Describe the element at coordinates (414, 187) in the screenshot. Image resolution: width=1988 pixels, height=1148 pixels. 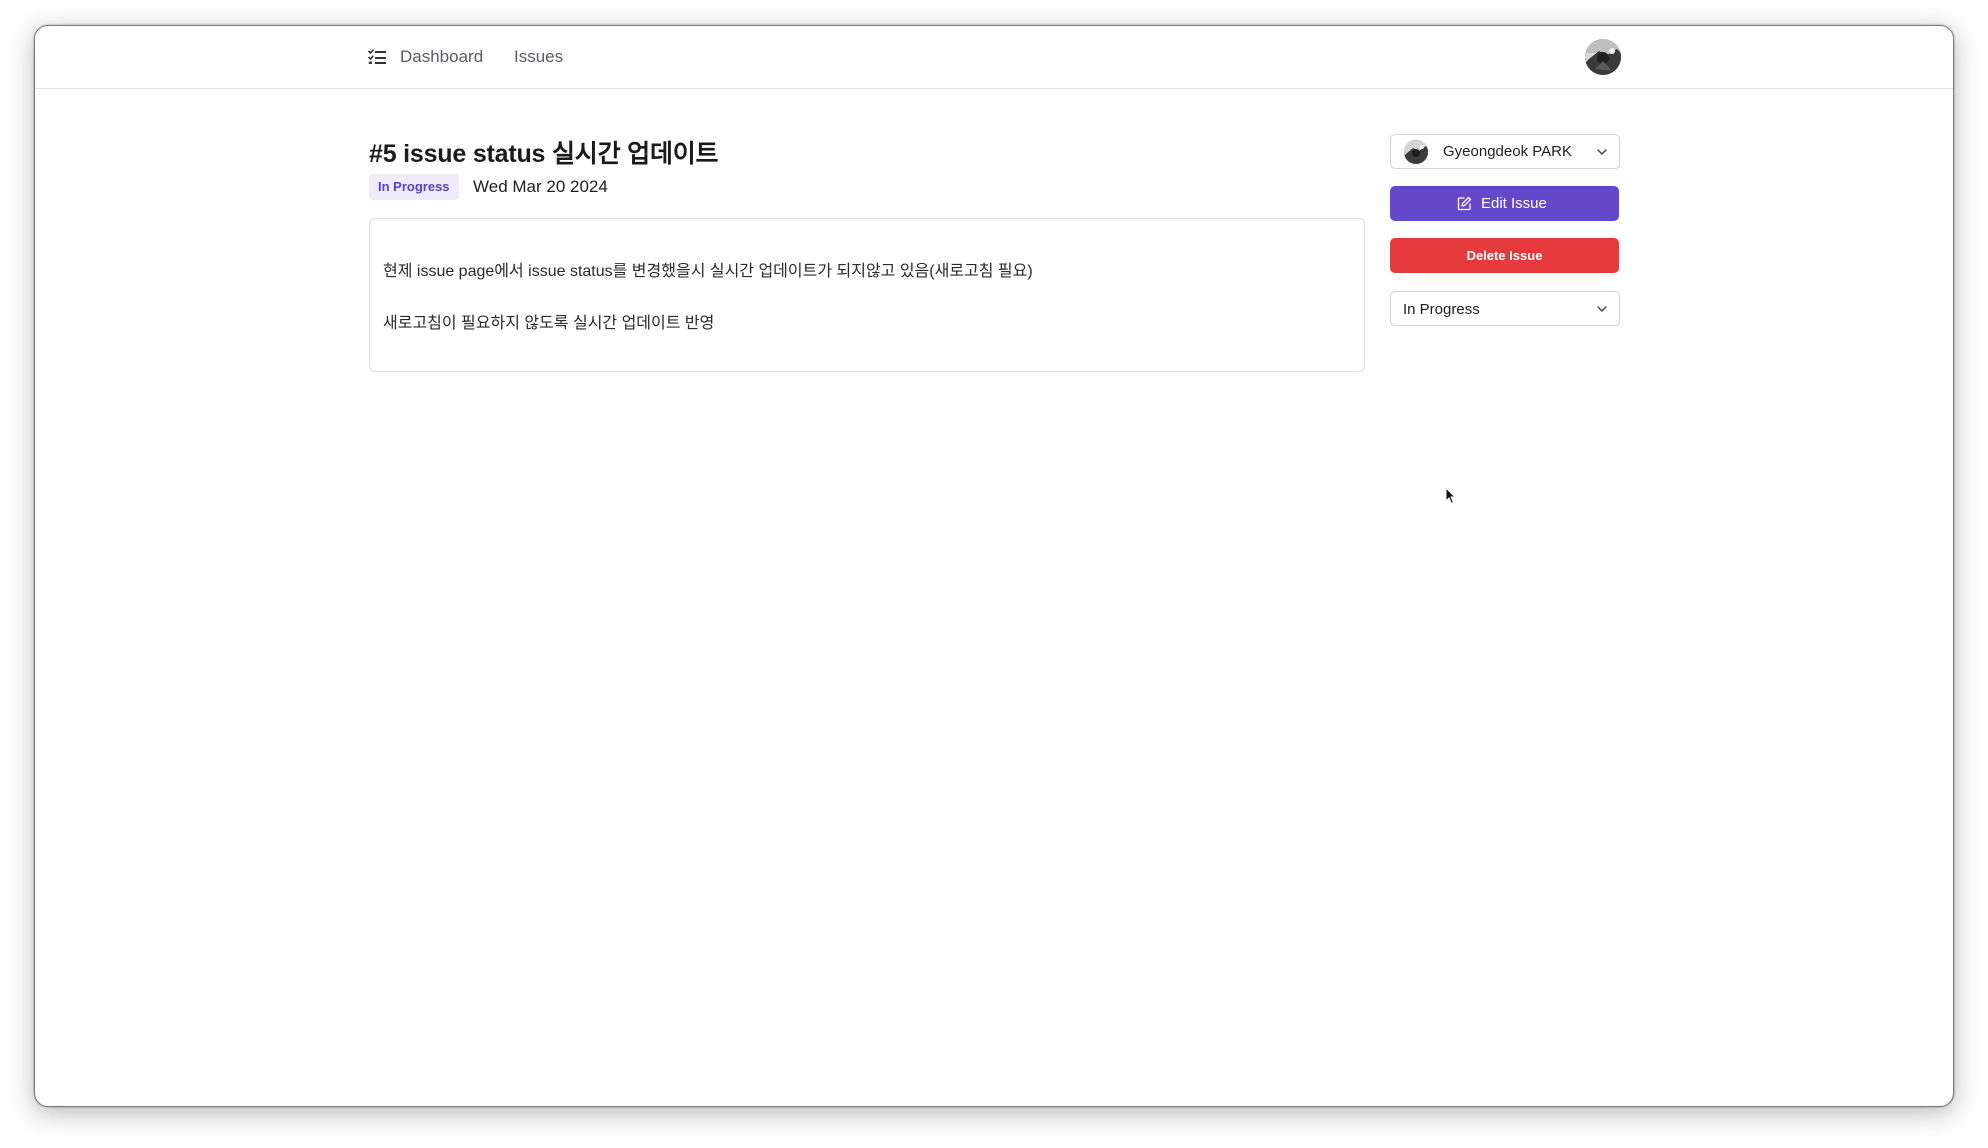
I see `status-badge: In Progress` at that location.